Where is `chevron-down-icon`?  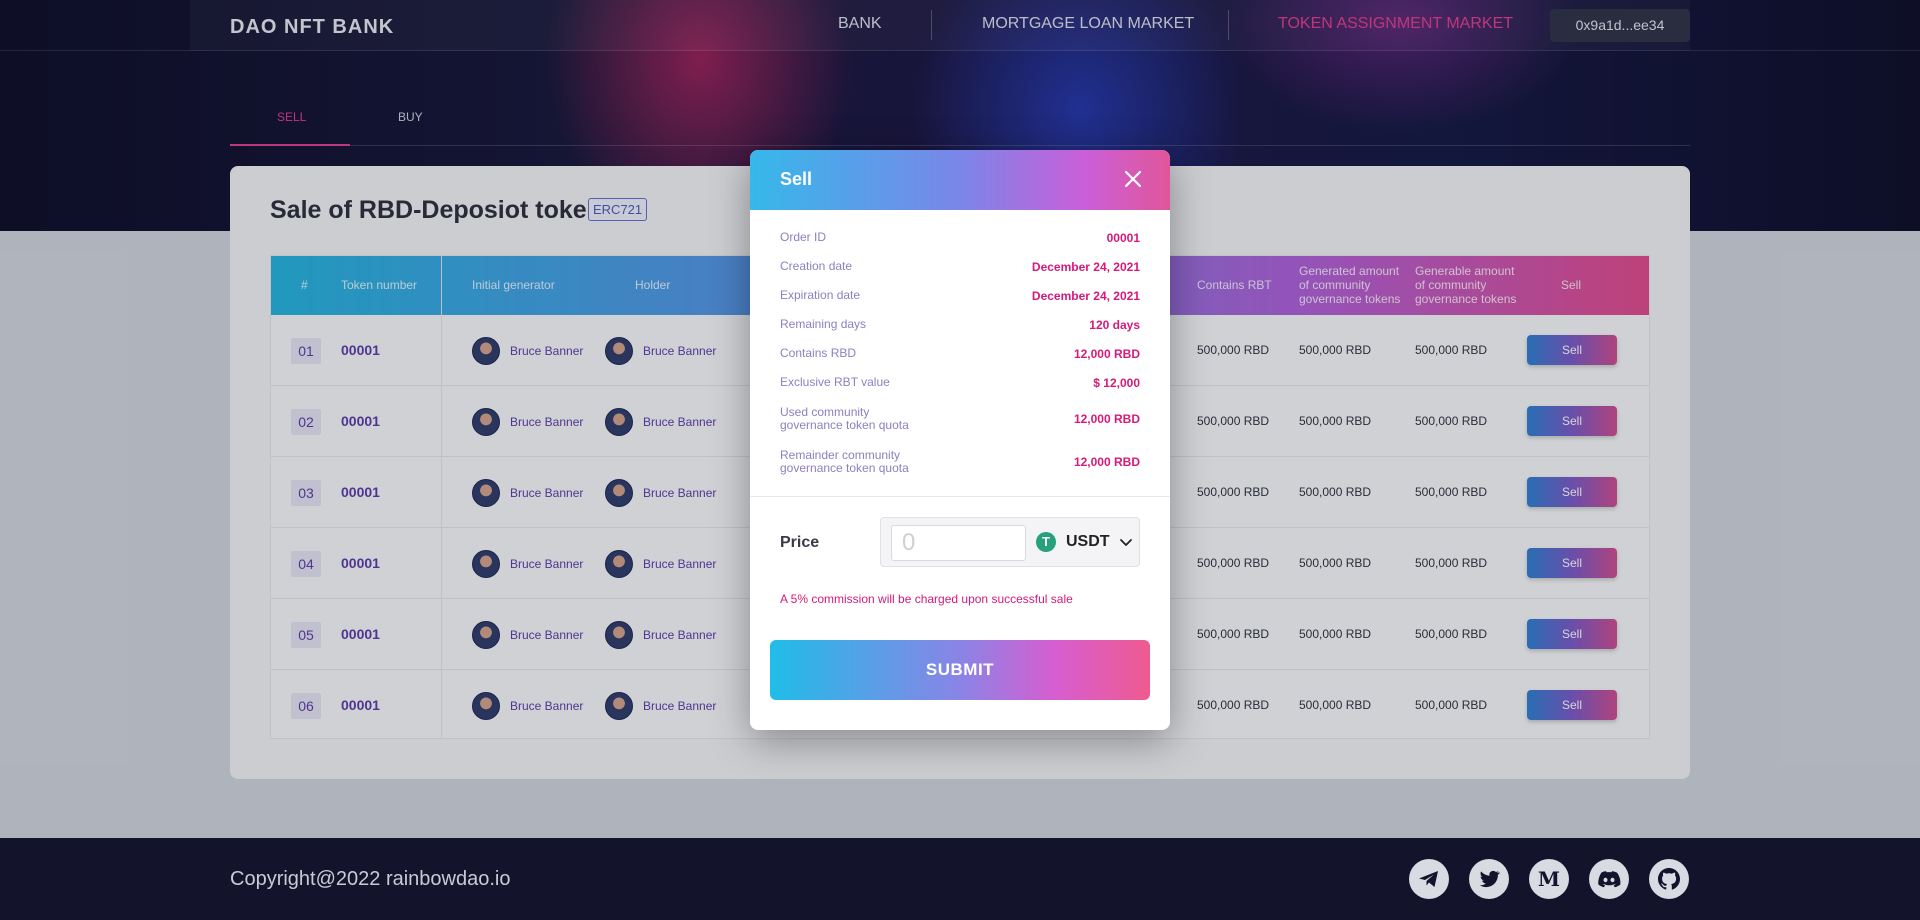
chevron-down-icon is located at coordinates (1126, 543).